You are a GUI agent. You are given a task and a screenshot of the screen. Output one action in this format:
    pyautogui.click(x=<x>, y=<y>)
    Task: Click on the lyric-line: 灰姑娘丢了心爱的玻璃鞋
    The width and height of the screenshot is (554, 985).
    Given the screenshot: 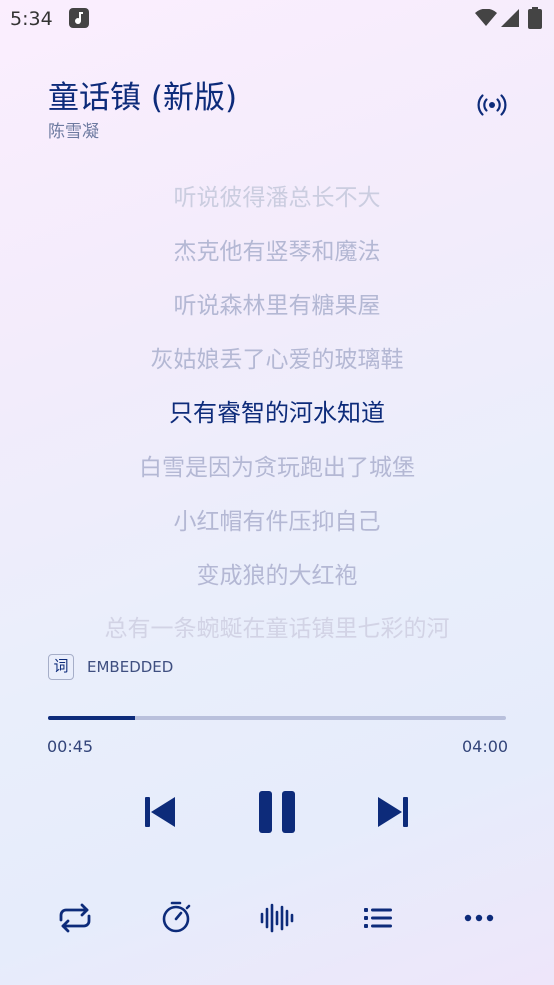 What is the action you would take?
    pyautogui.click(x=277, y=357)
    